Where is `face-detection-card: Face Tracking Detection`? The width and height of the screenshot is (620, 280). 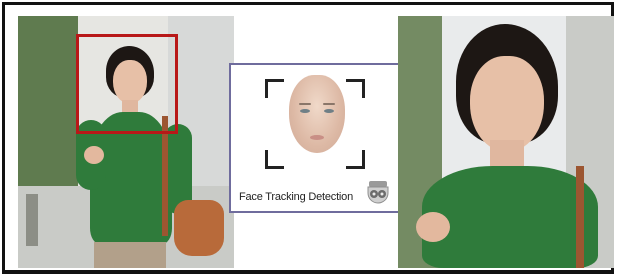 face-detection-card: Face Tracking Detection is located at coordinates (315, 138).